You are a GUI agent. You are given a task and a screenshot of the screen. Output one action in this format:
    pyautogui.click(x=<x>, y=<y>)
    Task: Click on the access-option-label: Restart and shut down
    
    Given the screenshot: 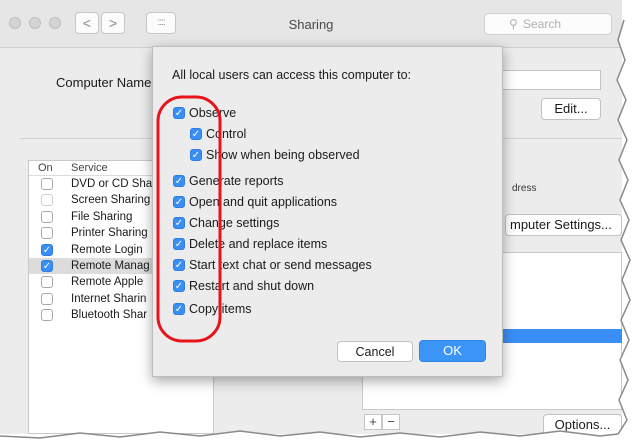 What is the action you would take?
    pyautogui.click(x=252, y=286)
    